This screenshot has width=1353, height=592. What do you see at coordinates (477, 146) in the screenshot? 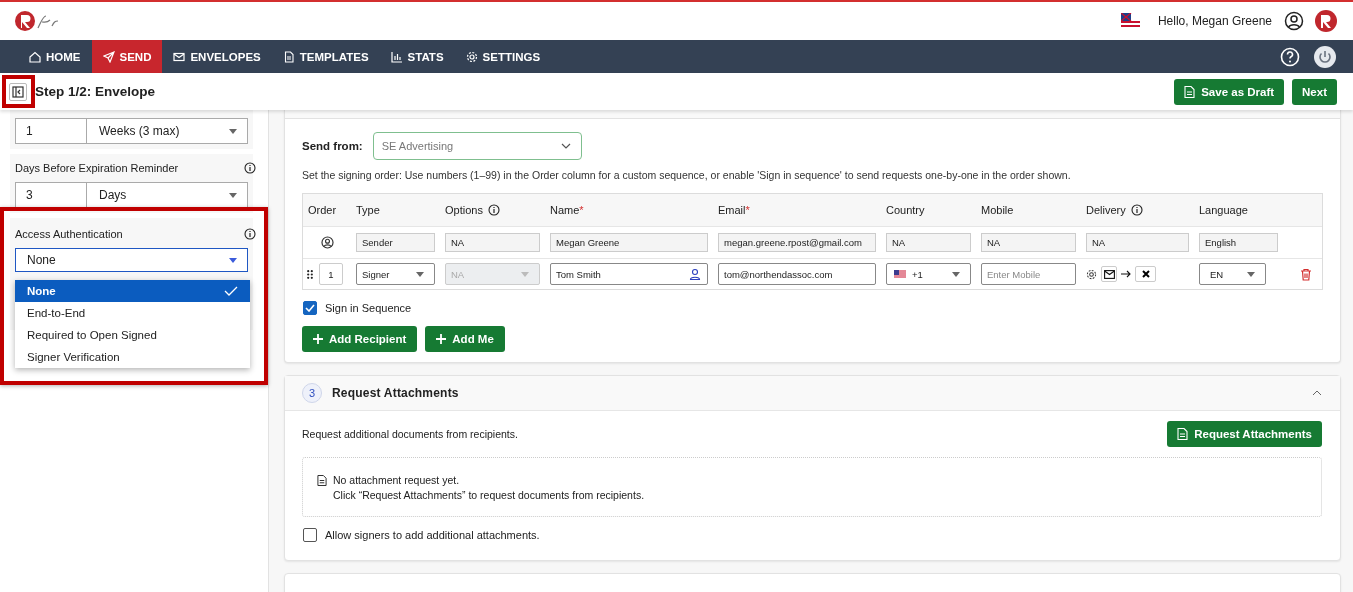
I see `send-from-select: SE Advertising` at bounding box center [477, 146].